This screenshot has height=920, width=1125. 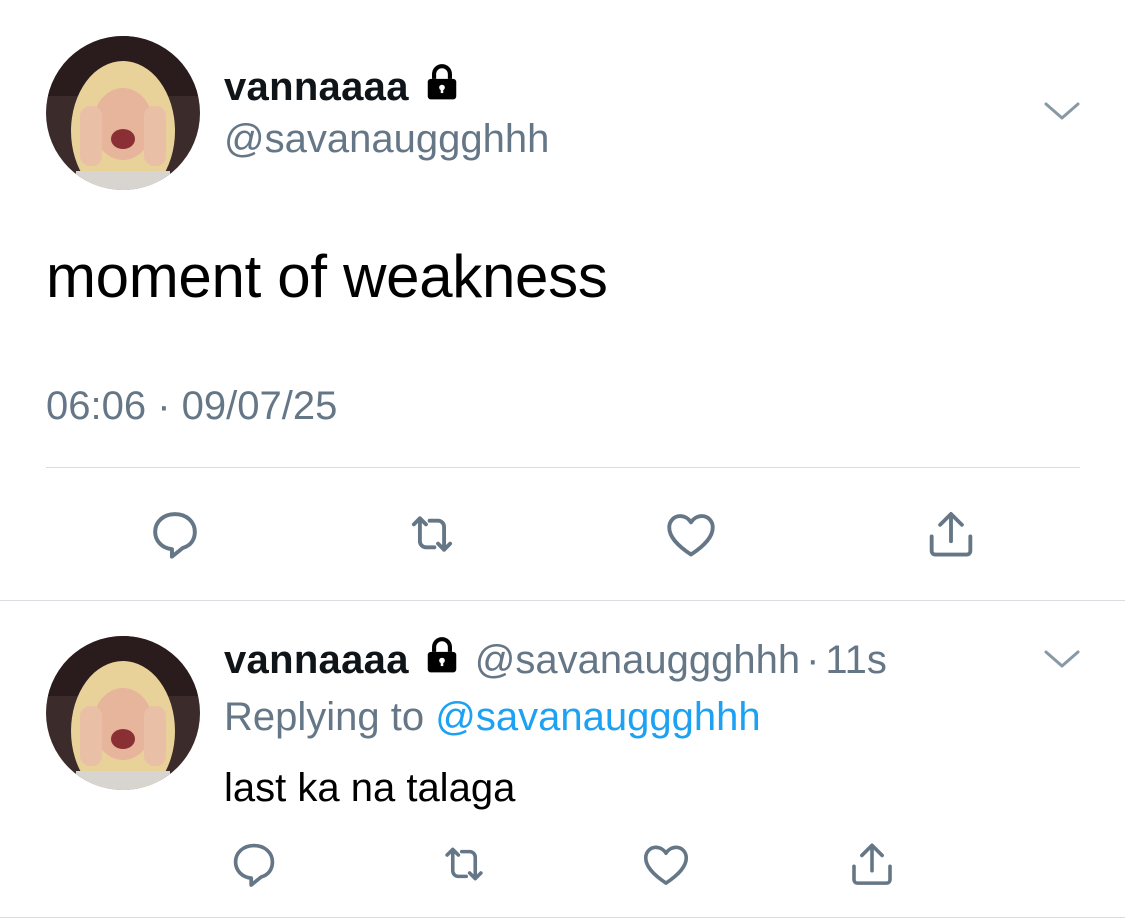 What do you see at coordinates (856, 659) in the screenshot?
I see `reply-time: 11s` at bounding box center [856, 659].